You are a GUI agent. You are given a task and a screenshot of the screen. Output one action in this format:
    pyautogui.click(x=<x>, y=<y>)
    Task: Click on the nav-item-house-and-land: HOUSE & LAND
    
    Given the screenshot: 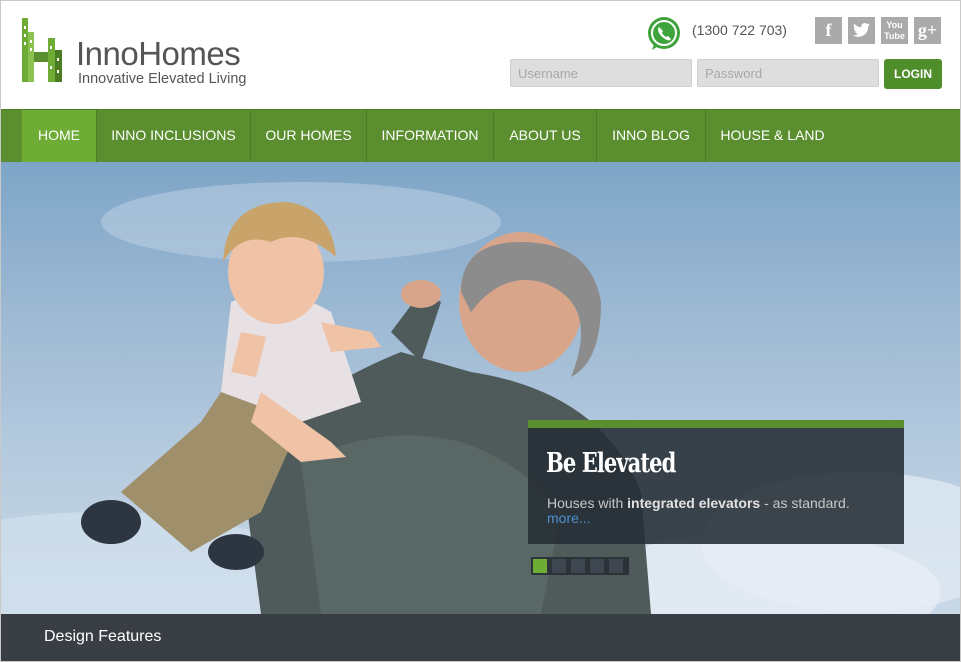 What is the action you would take?
    pyautogui.click(x=772, y=136)
    